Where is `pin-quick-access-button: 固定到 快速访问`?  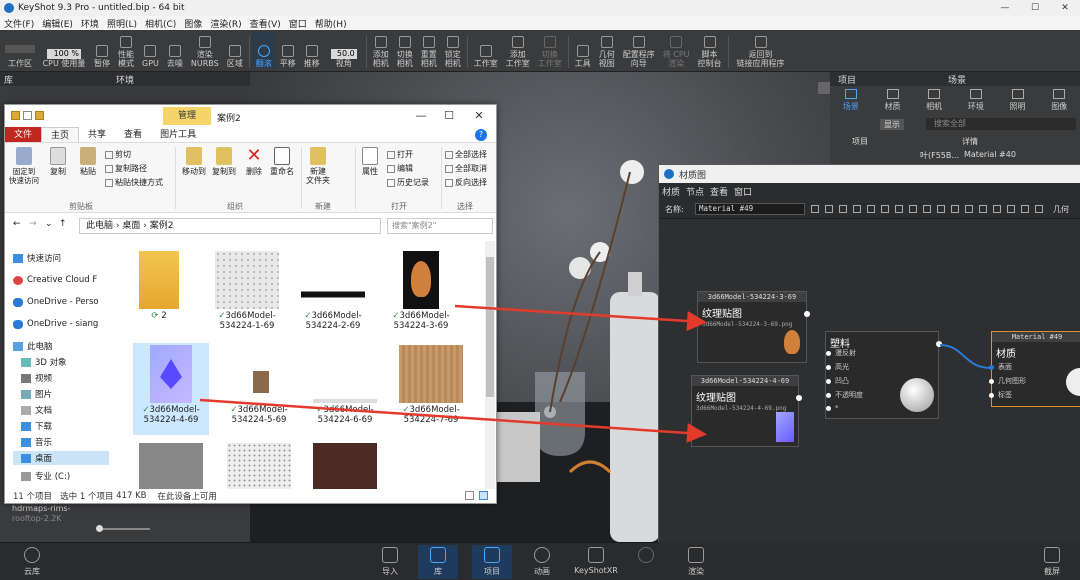
pin-quick-access-button: 固定到 快速访问 is located at coordinates (24, 166).